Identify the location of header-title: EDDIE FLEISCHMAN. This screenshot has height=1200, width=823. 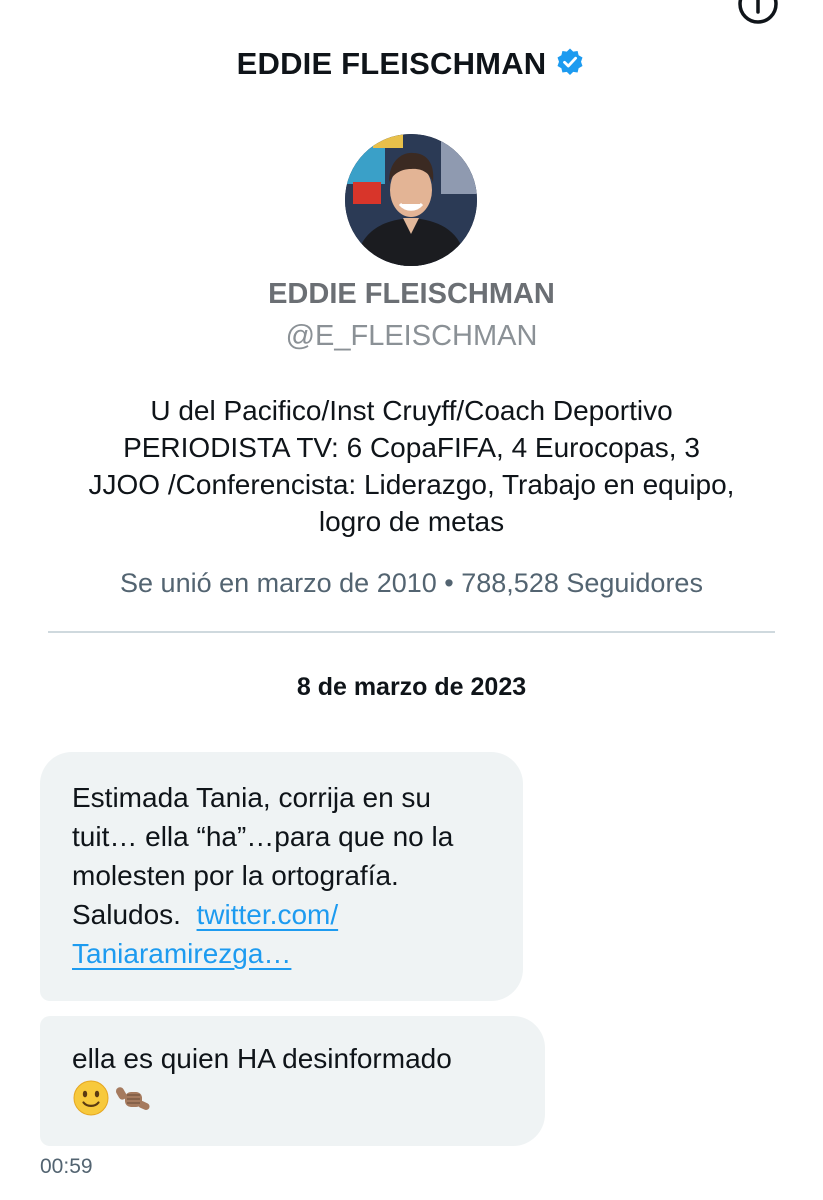
(391, 63).